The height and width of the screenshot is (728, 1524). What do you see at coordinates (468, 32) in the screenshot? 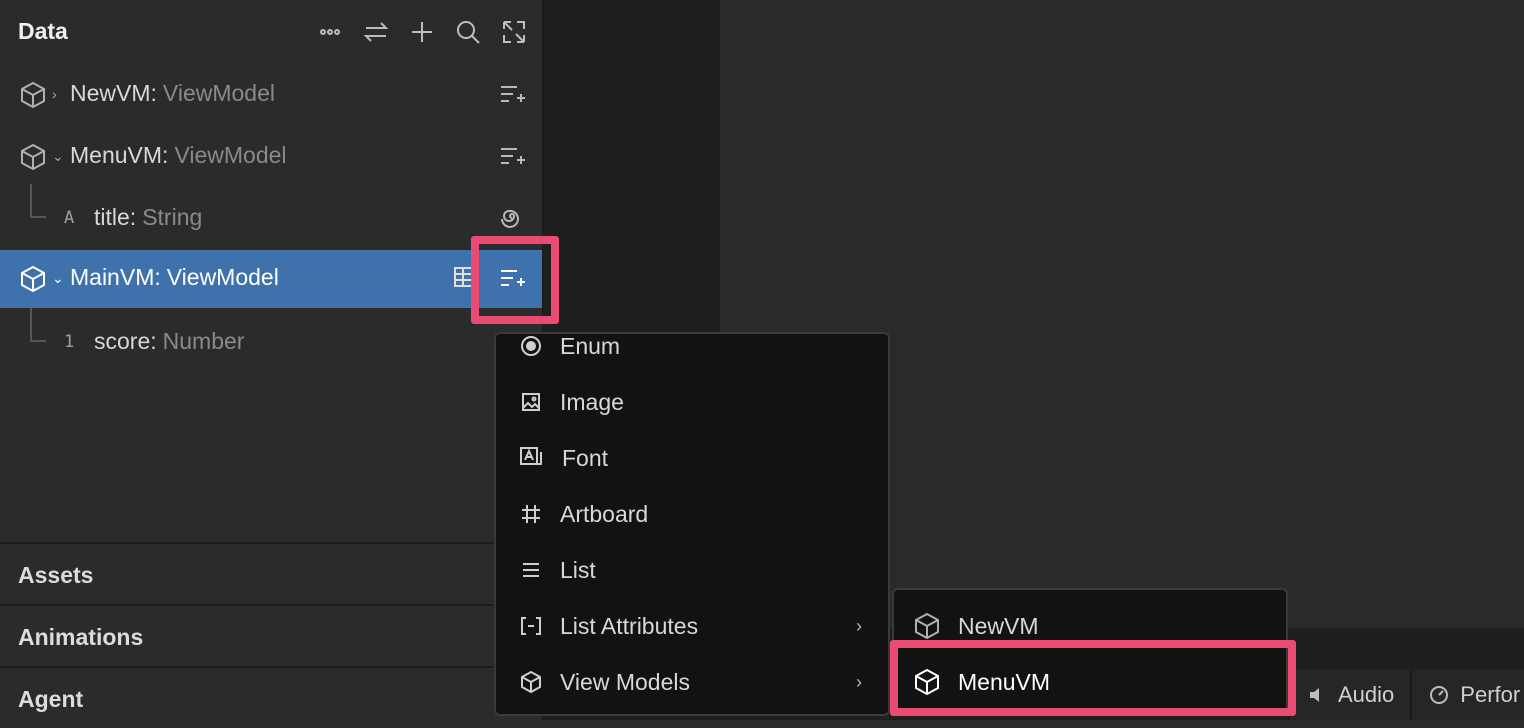
I see `search-icon` at bounding box center [468, 32].